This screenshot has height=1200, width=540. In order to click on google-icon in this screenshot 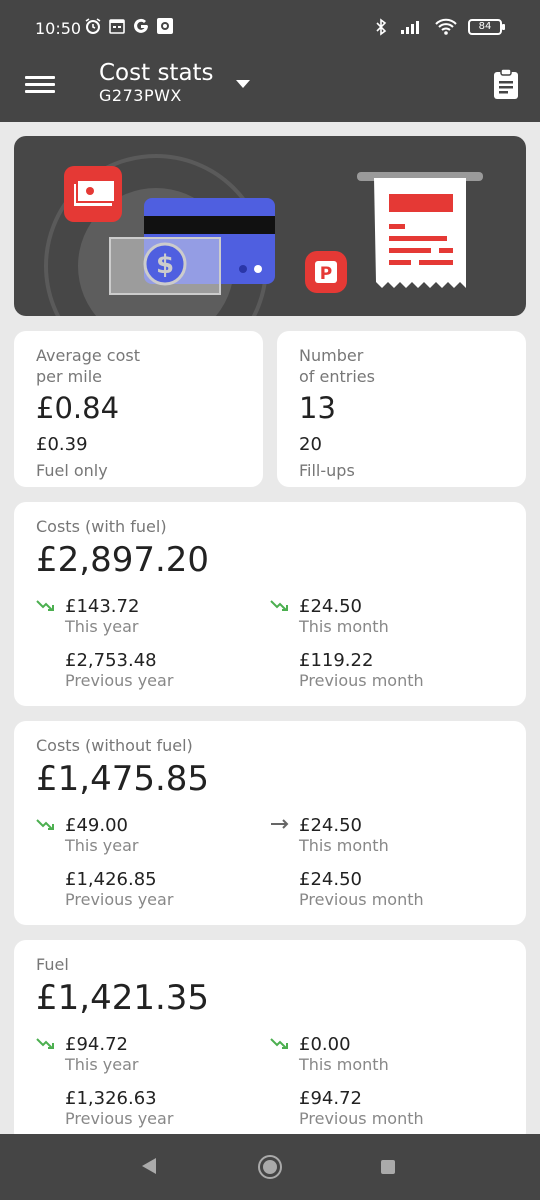, I will do `click(141, 25)`.